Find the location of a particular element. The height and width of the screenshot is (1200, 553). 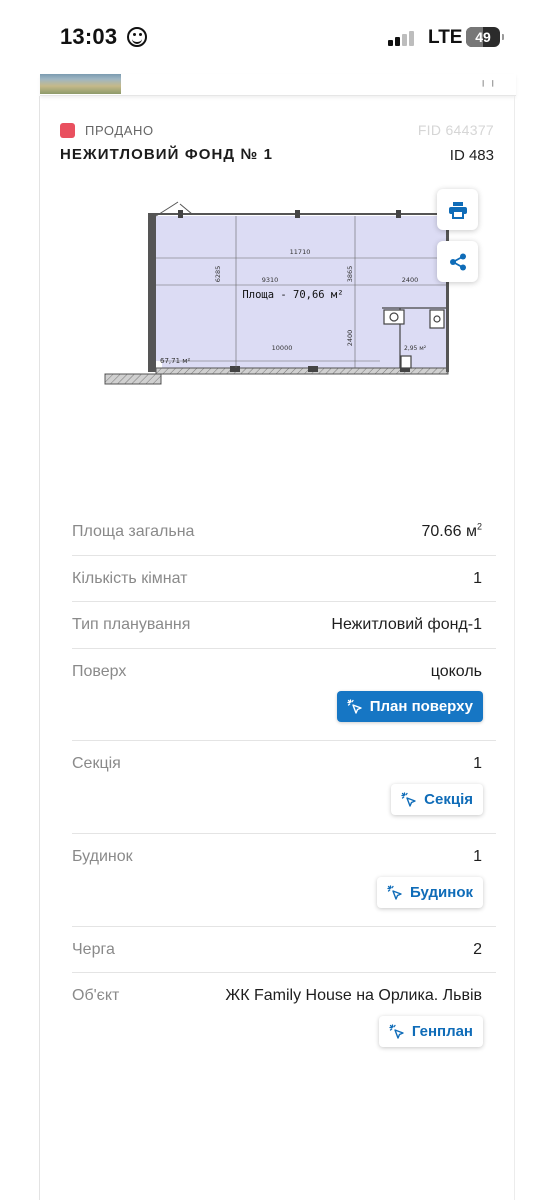

dimension-label: 10000 is located at coordinates (282, 348).